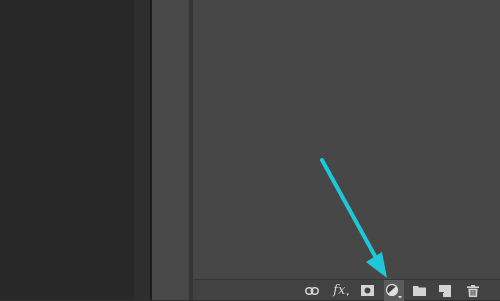 The height and width of the screenshot is (301, 500). I want to click on collapsed-panel-dock, so click(170, 150).